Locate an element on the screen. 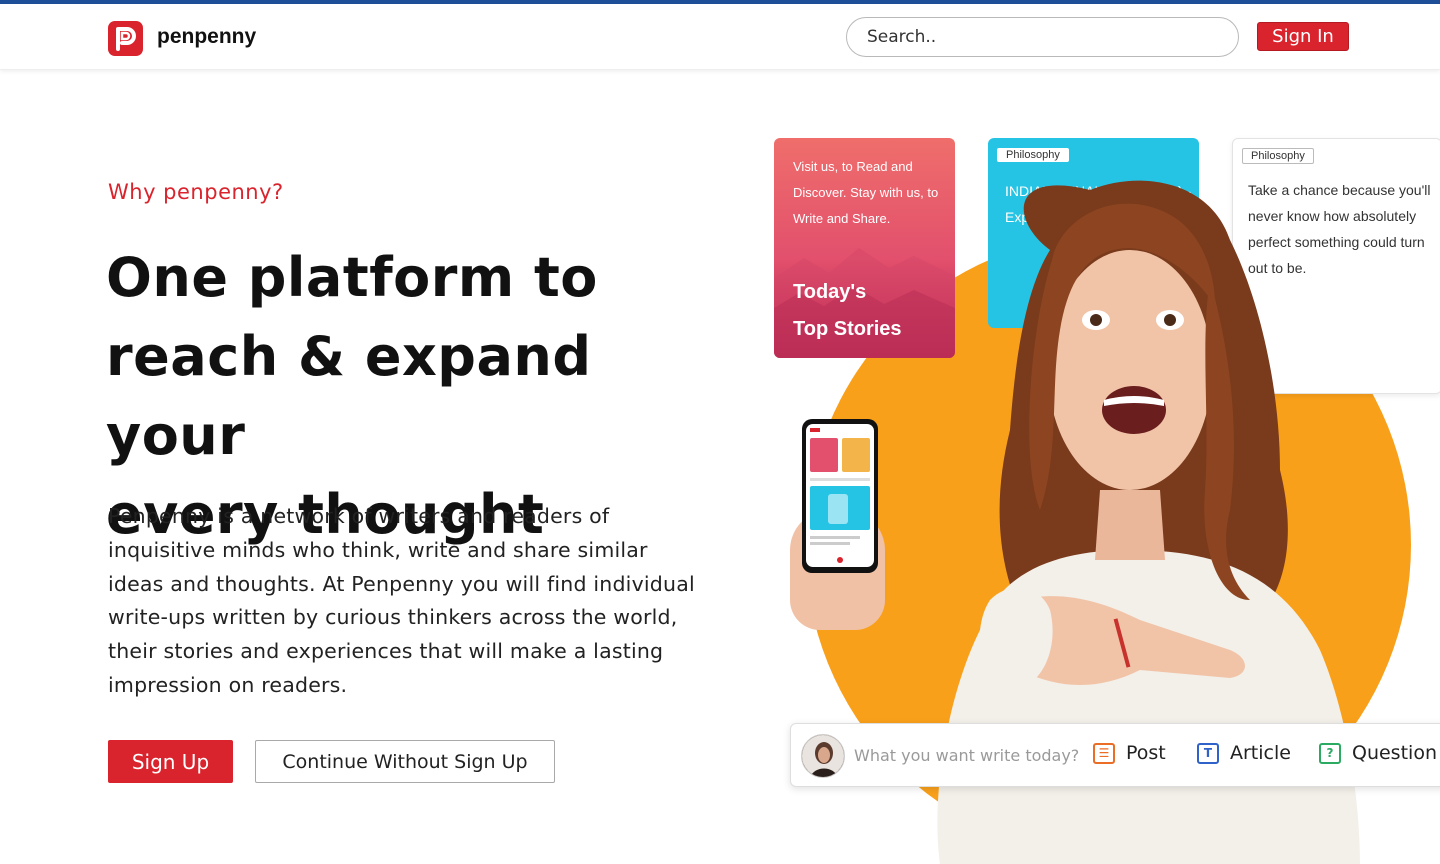  question-option: ? Question is located at coordinates (1378, 753).